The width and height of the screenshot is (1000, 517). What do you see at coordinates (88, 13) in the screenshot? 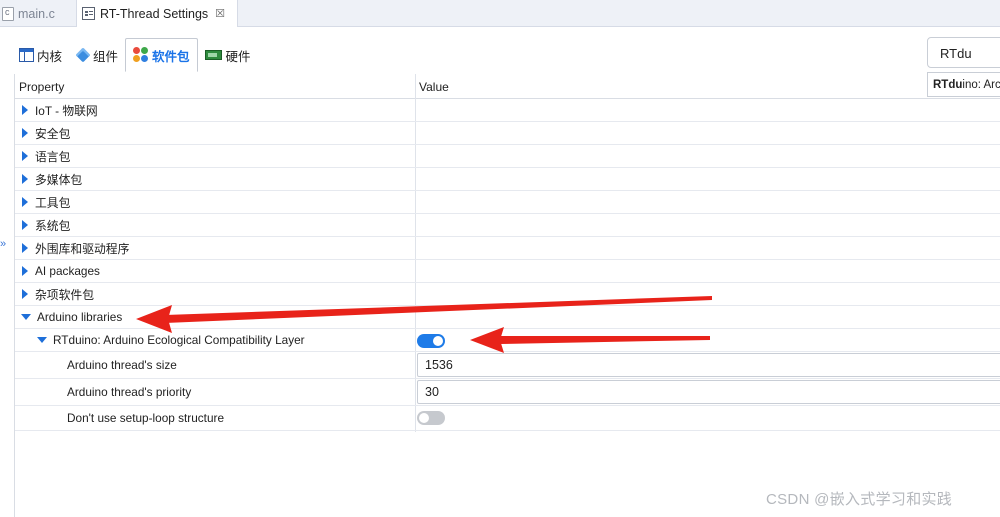
I see `settings-file-icon` at bounding box center [88, 13].